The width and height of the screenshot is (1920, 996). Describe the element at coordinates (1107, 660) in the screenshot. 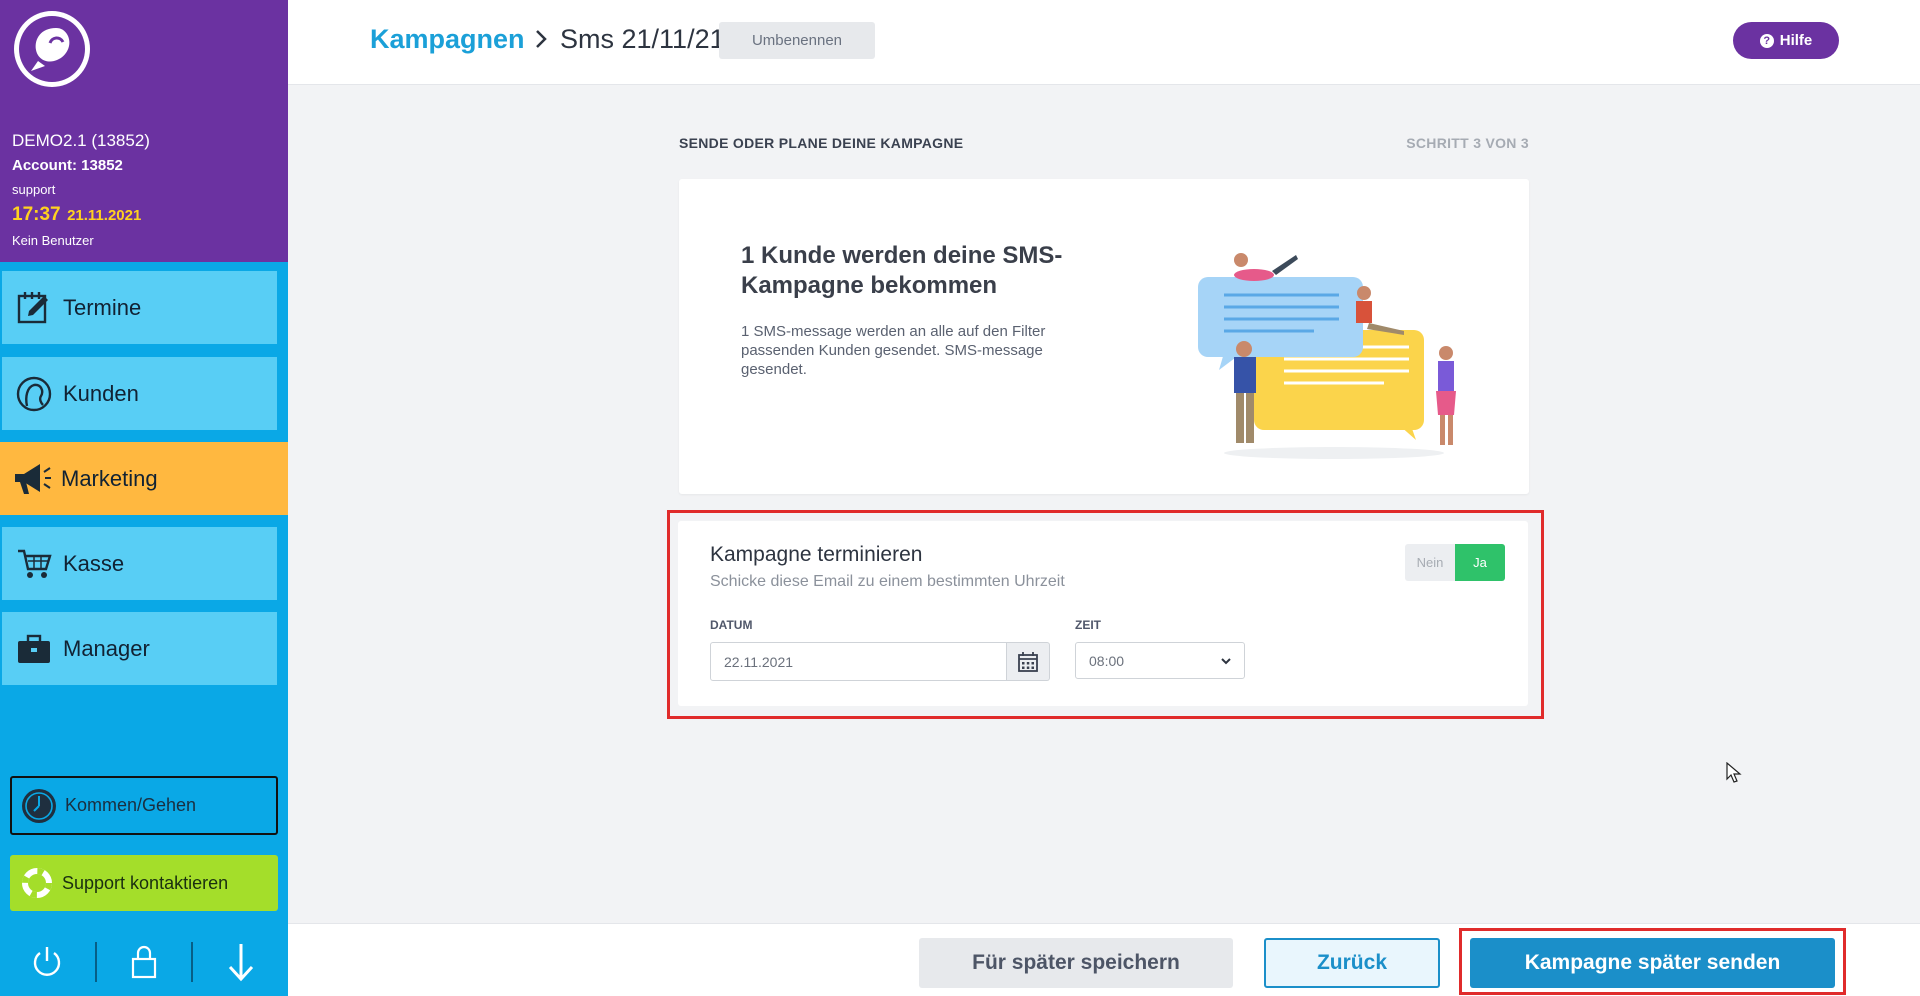

I see `time-select-value: 08:00` at that location.